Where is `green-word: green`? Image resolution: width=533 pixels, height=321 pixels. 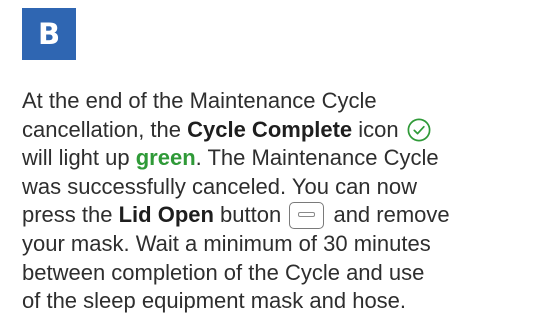
green-word: green is located at coordinates (165, 158).